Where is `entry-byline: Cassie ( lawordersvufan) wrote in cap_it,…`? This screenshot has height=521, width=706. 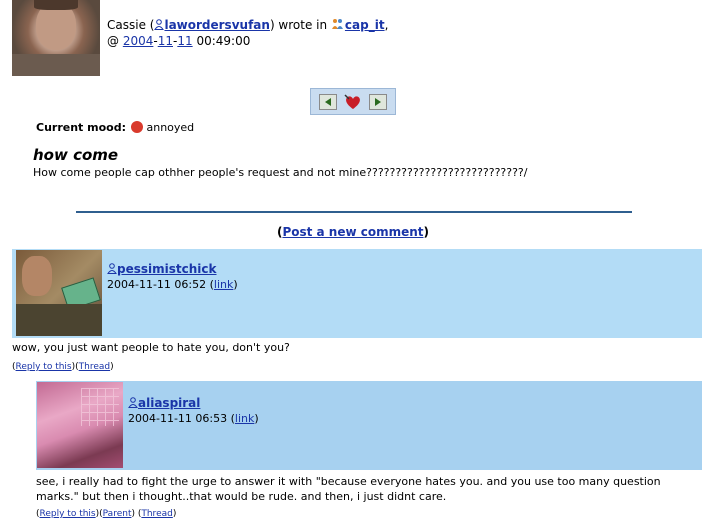
entry-byline: Cassie ( lawordersvufan) wrote in cap_it,… is located at coordinates (248, 33).